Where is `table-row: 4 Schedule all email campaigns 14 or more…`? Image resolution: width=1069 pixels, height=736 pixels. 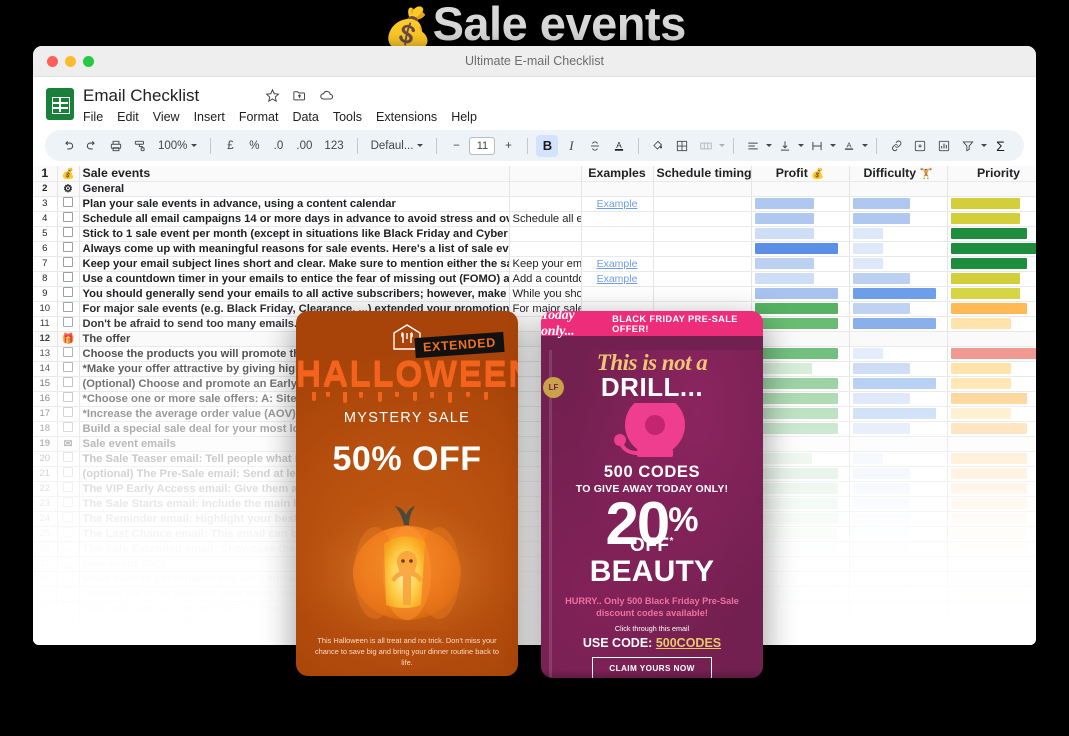 table-row: 4 Schedule all email campaigns 14 or more… is located at coordinates (534, 219).